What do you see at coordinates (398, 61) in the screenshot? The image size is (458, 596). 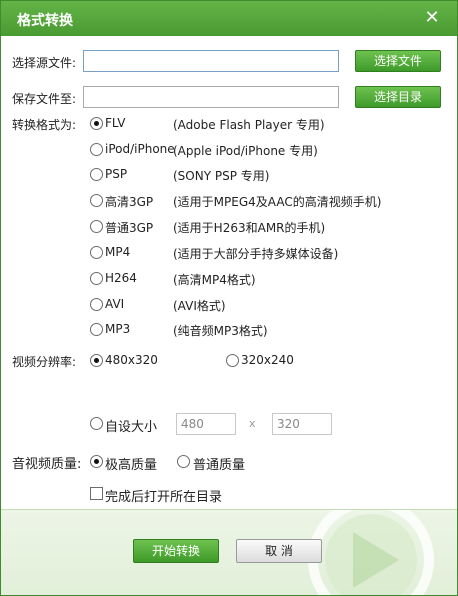 I see `choose-file-button: 选择文件` at bounding box center [398, 61].